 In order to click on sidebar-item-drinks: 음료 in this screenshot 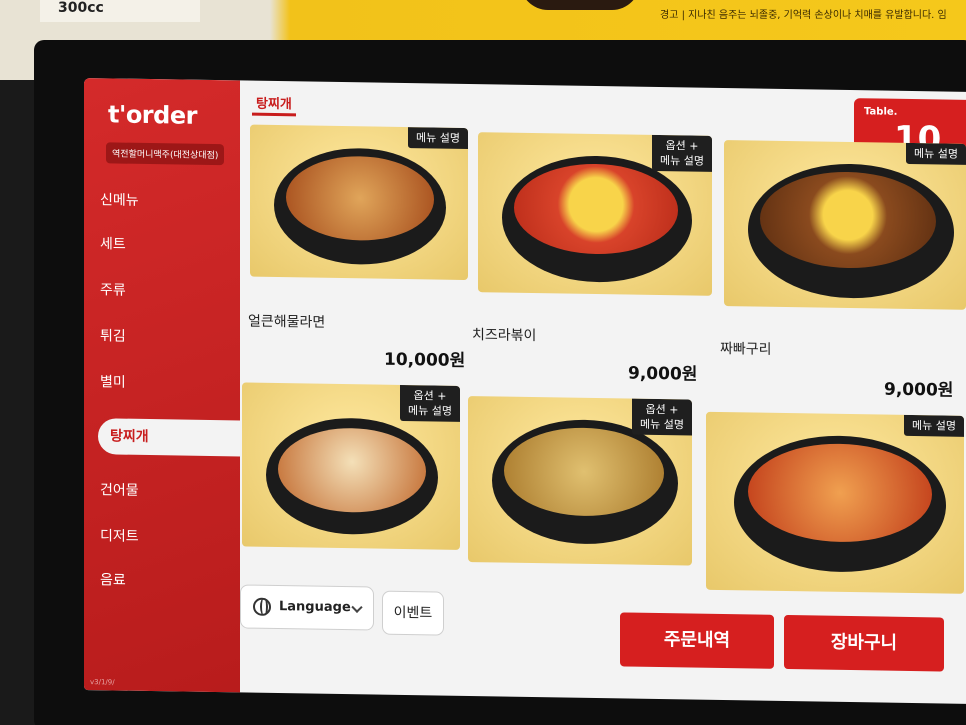, I will do `click(175, 581)`.